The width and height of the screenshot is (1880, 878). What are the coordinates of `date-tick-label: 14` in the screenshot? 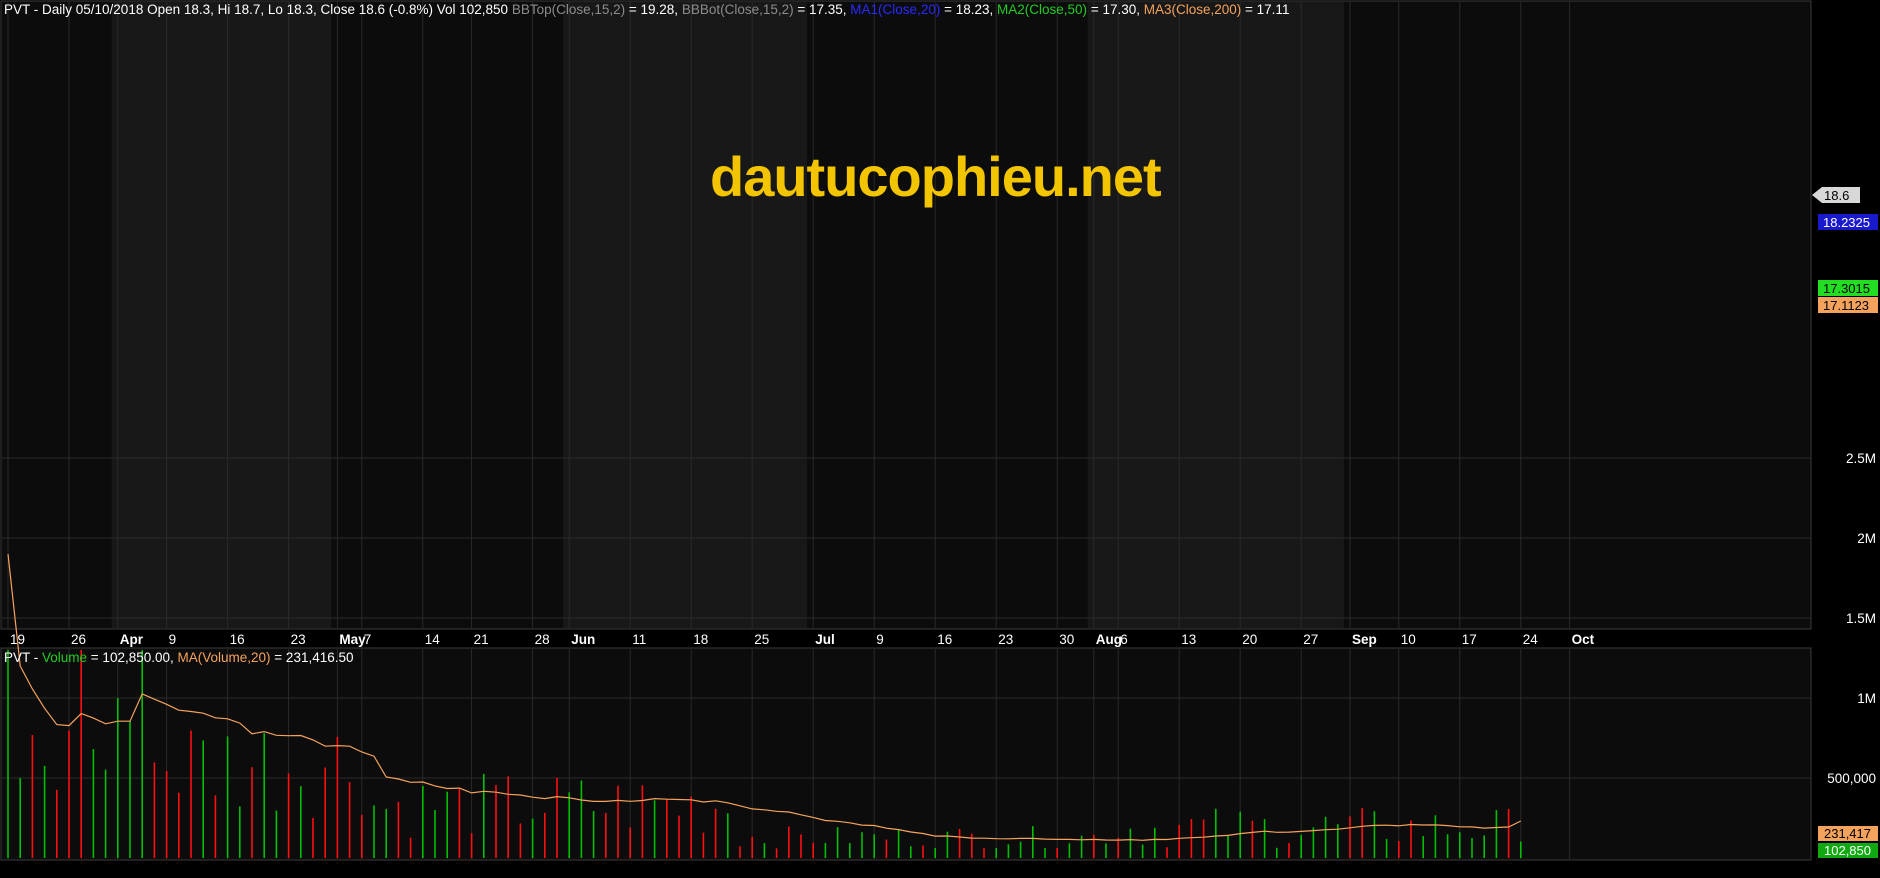 It's located at (433, 639).